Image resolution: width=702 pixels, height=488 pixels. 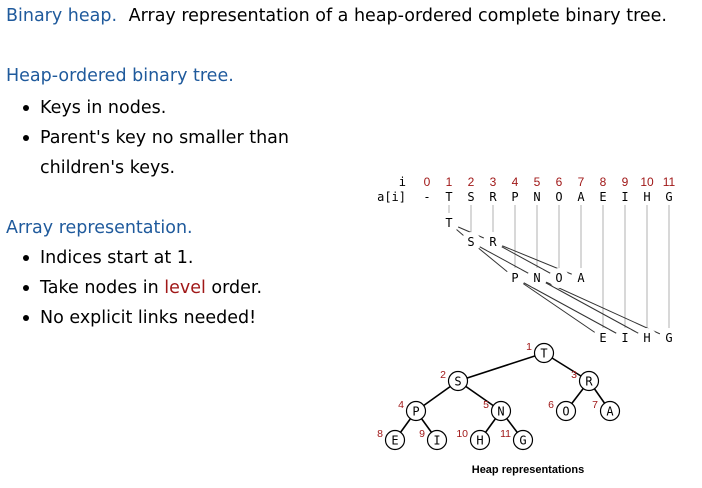 I want to click on array-value: A, so click(x=581, y=197).